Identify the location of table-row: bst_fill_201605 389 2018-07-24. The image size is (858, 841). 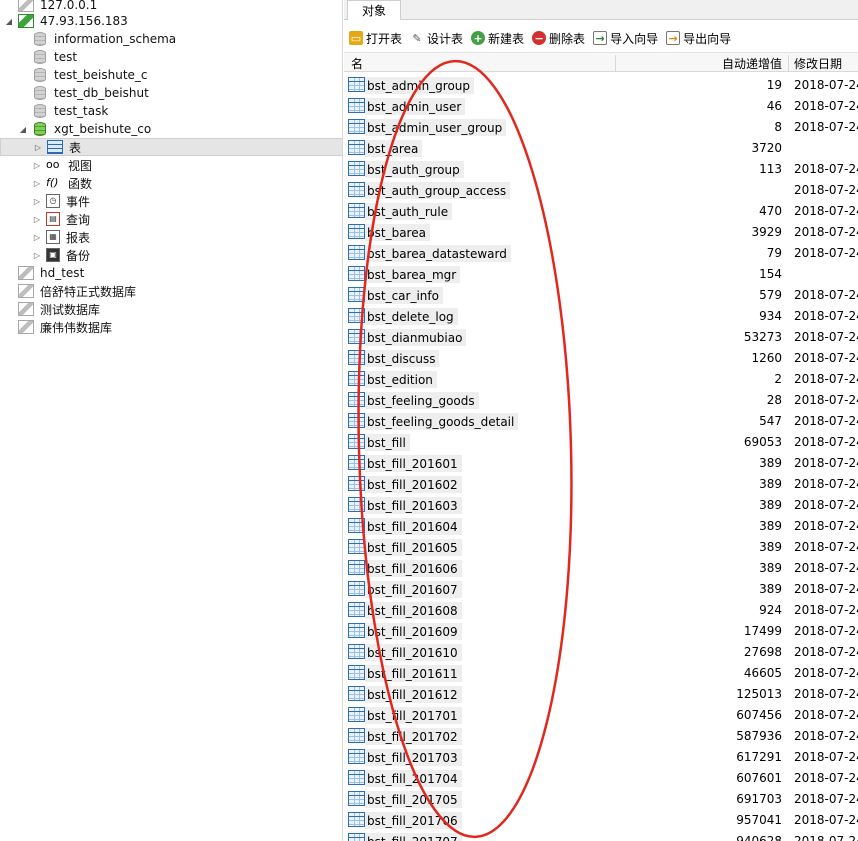
(601, 547).